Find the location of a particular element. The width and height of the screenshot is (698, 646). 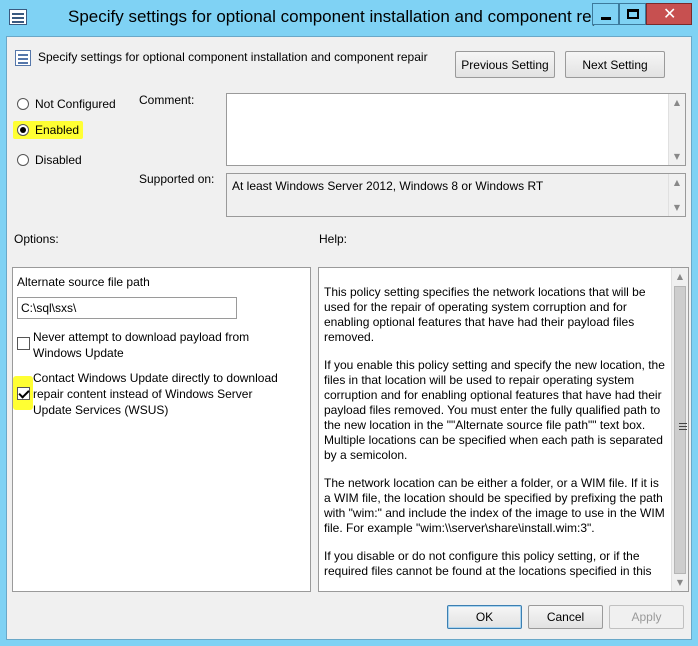

minimize-icon is located at coordinates (606, 18).